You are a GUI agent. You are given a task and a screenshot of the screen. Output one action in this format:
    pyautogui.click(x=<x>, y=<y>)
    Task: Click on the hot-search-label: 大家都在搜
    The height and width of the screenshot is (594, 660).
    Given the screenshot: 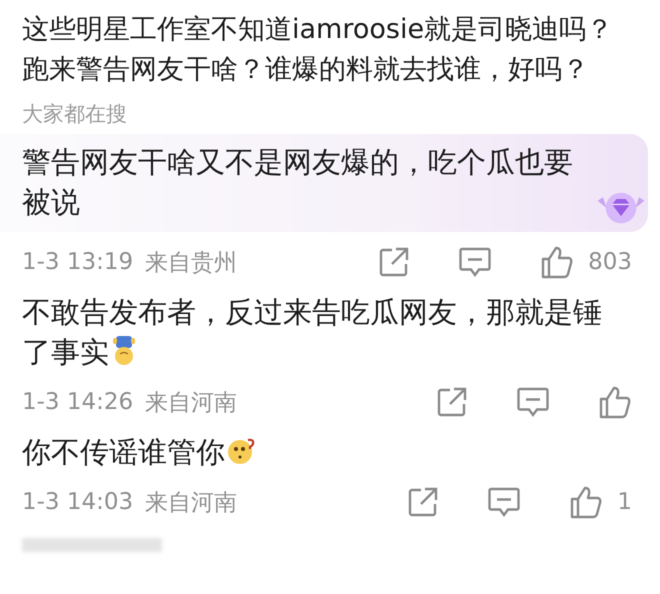 What is the action you would take?
    pyautogui.click(x=75, y=114)
    